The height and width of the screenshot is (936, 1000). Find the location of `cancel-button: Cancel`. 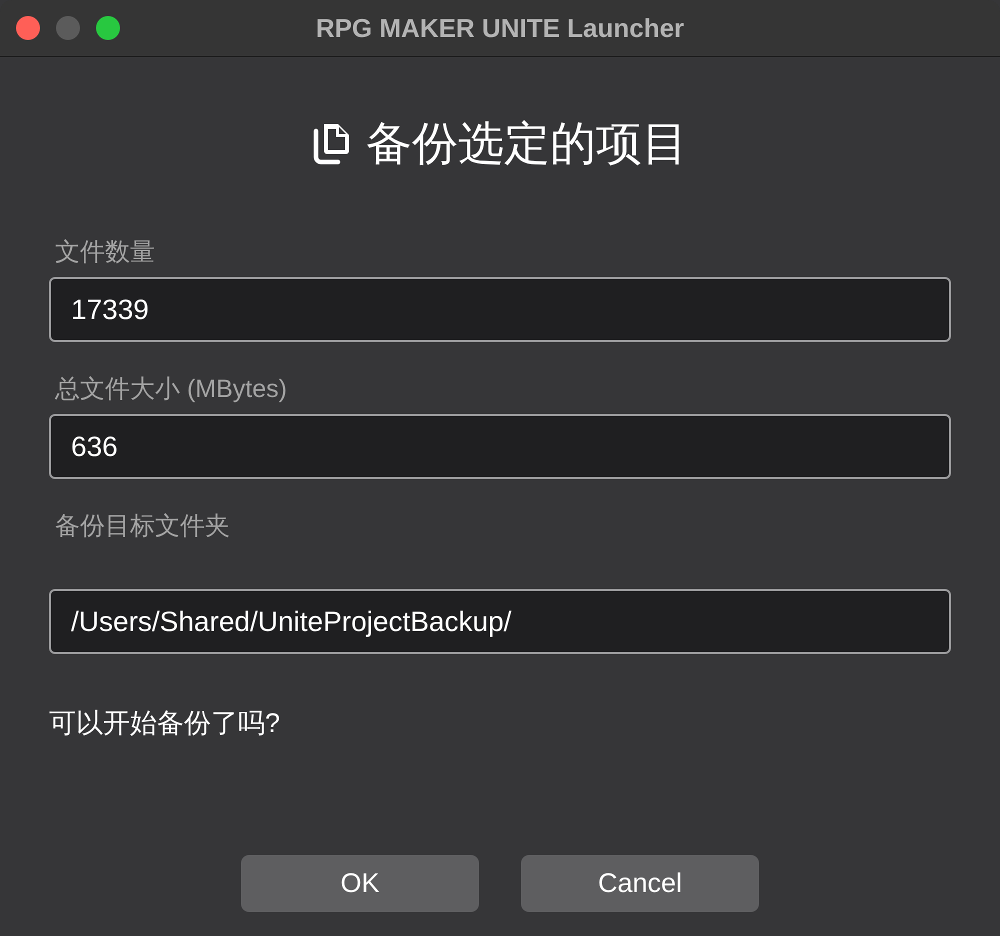

cancel-button: Cancel is located at coordinates (640, 883).